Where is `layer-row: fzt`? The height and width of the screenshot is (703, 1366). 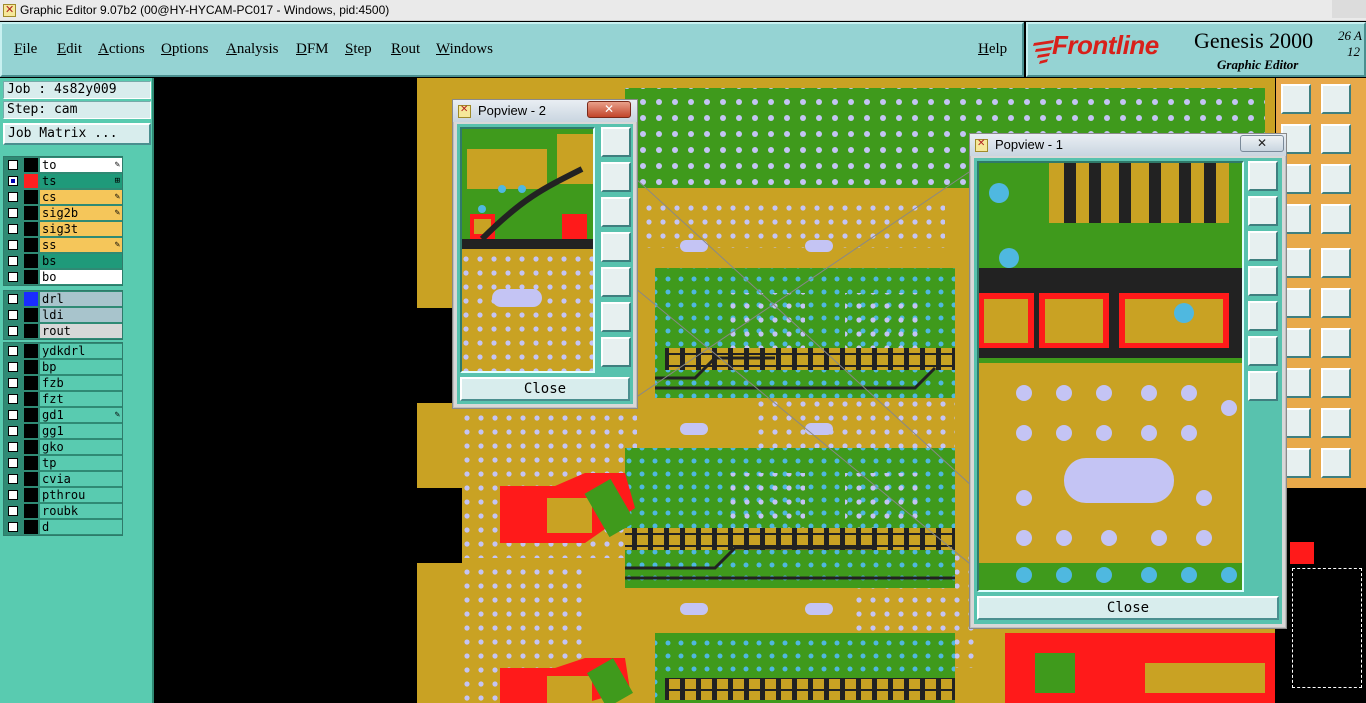 layer-row: fzt is located at coordinates (63, 399).